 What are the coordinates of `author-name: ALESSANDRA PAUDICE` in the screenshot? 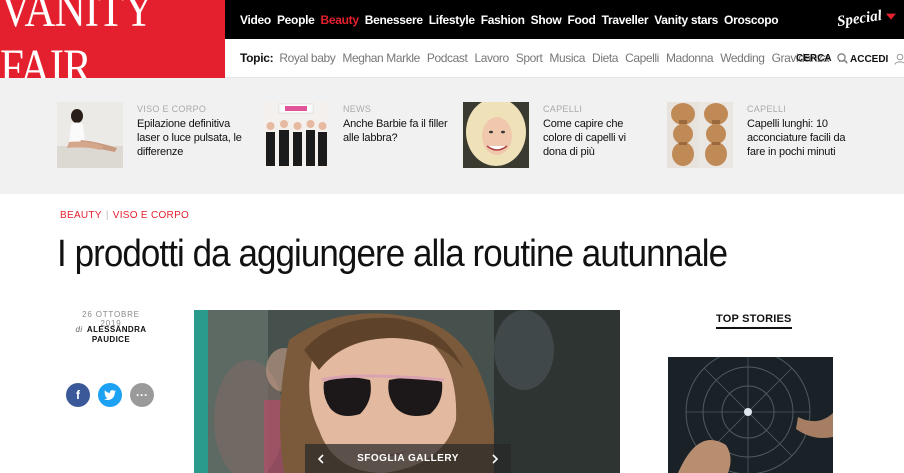 It's located at (117, 334).